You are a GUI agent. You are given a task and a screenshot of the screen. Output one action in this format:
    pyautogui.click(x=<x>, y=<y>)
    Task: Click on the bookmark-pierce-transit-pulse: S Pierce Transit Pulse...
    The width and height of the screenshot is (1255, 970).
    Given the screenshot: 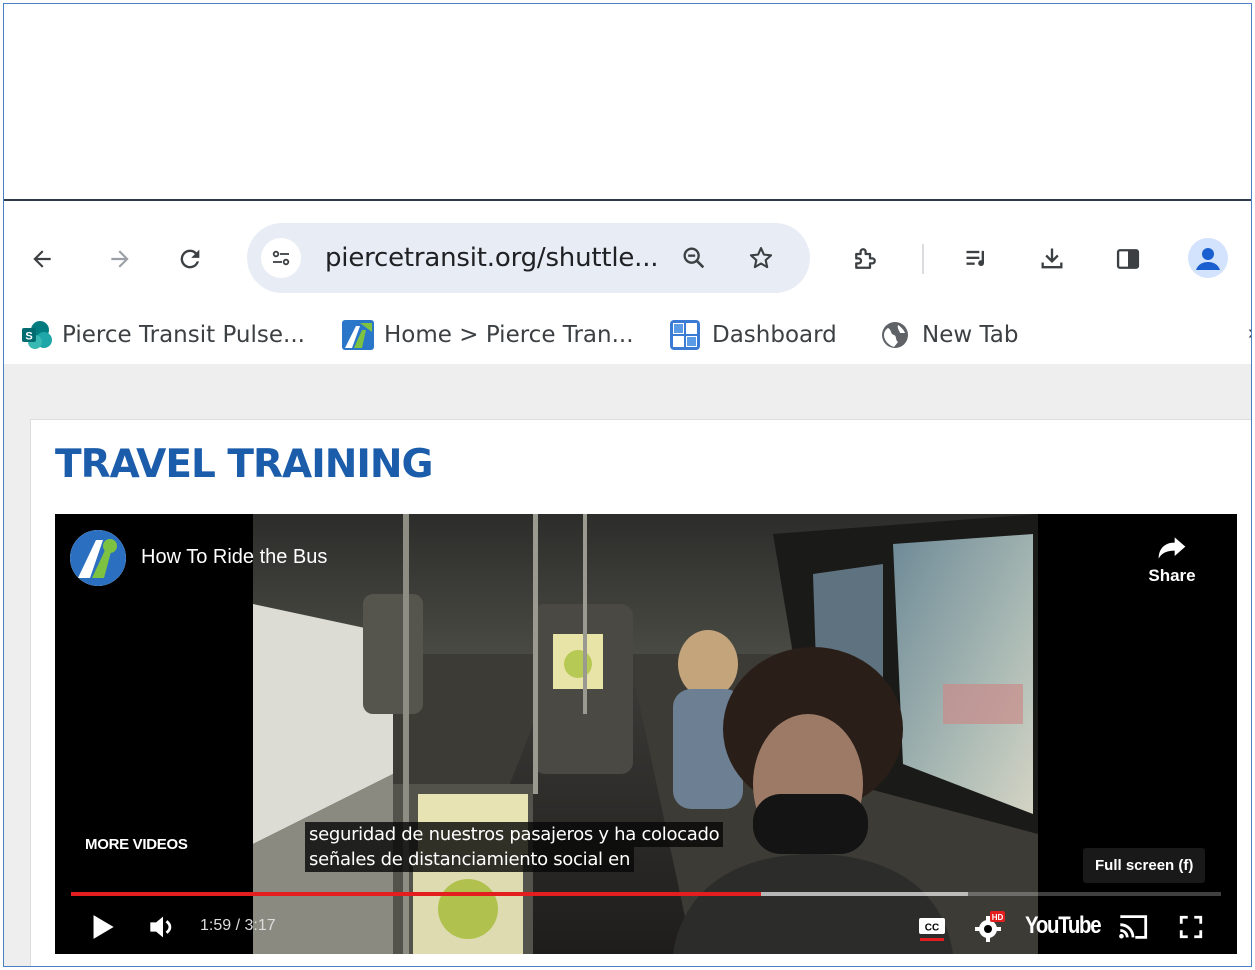 What is the action you would take?
    pyautogui.click(x=162, y=335)
    